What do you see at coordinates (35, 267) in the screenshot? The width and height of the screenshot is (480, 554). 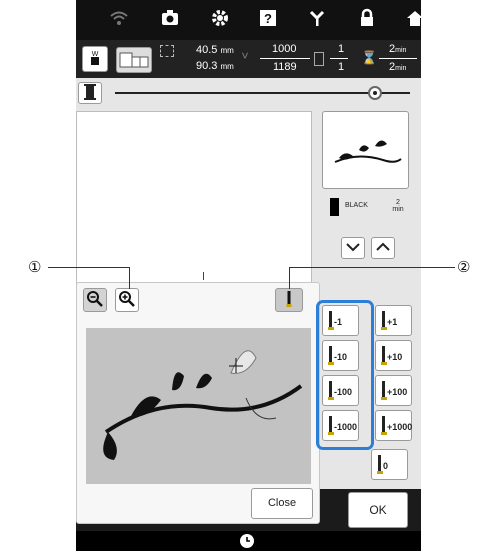 I see `callout-1: ①` at bounding box center [35, 267].